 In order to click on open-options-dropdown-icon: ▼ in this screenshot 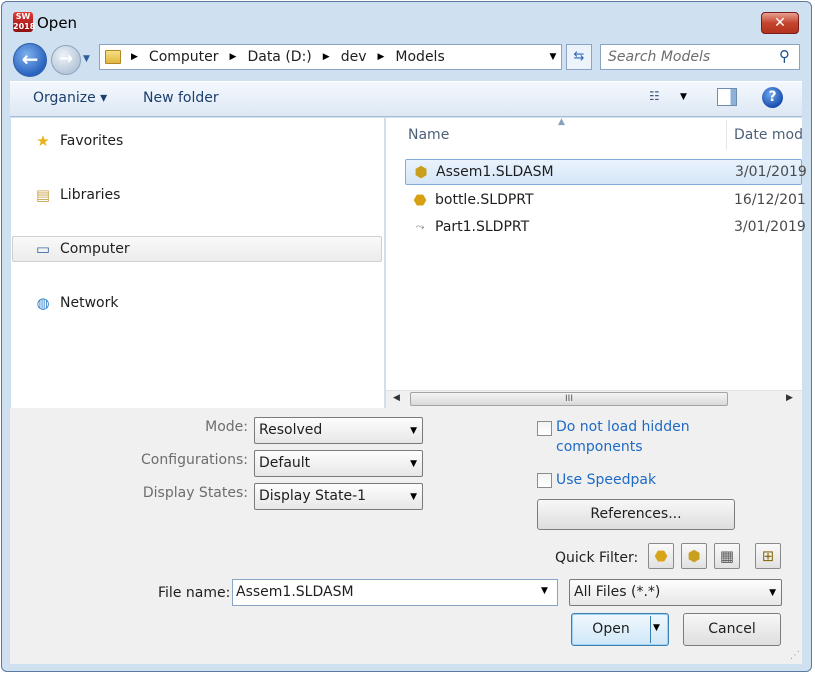, I will do `click(656, 628)`.